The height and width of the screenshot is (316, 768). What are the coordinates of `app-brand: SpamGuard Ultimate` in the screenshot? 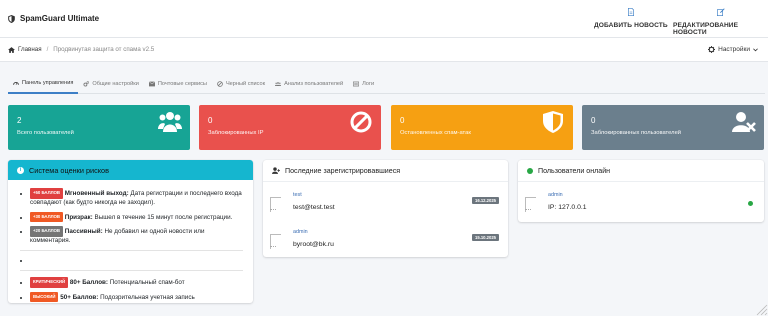 It's located at (53, 18).